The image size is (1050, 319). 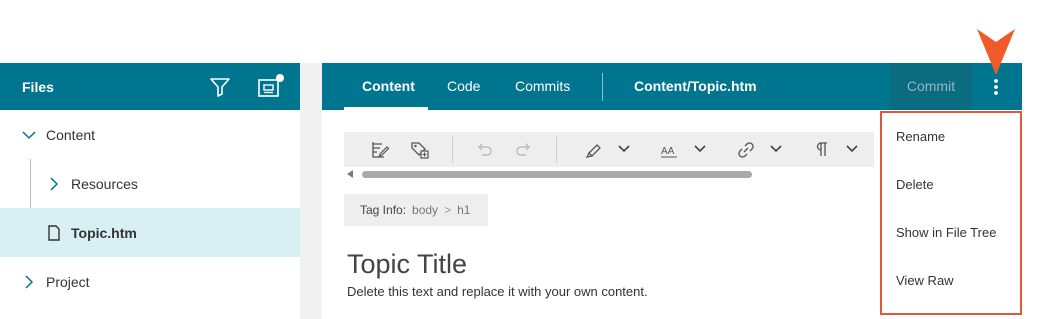 I want to click on more-vertical-icon, so click(x=996, y=87).